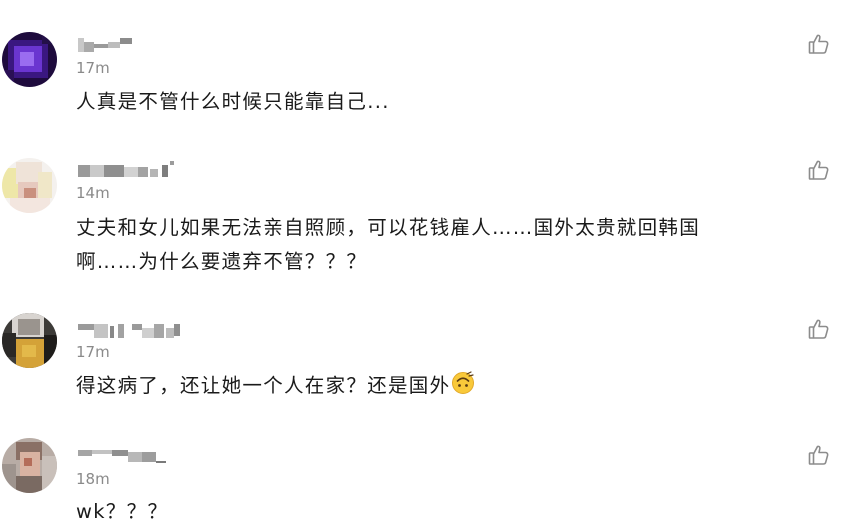  Describe the element at coordinates (263, 385) in the screenshot. I see `comment-text-content: 得这病了，还让她一个人在家？还是国外` at that location.